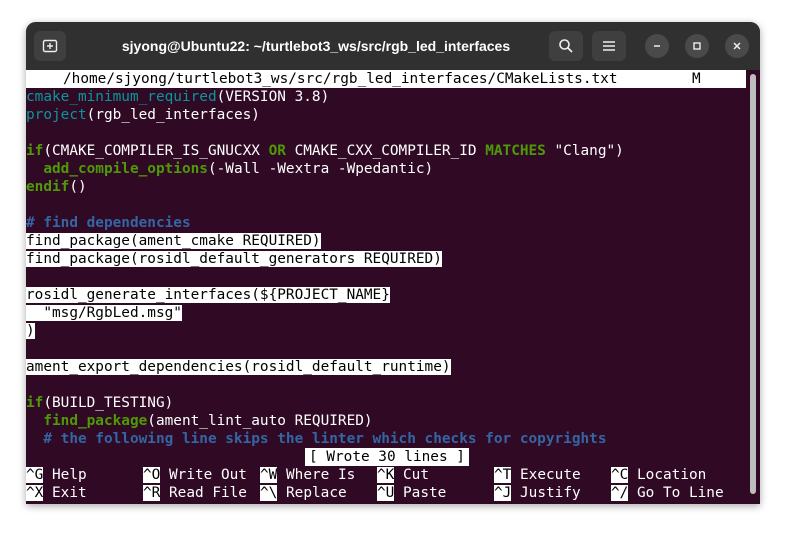 This screenshot has height=533, width=786. What do you see at coordinates (195, 475) in the screenshot?
I see `shortcut-write-out: ^O Write Out` at bounding box center [195, 475].